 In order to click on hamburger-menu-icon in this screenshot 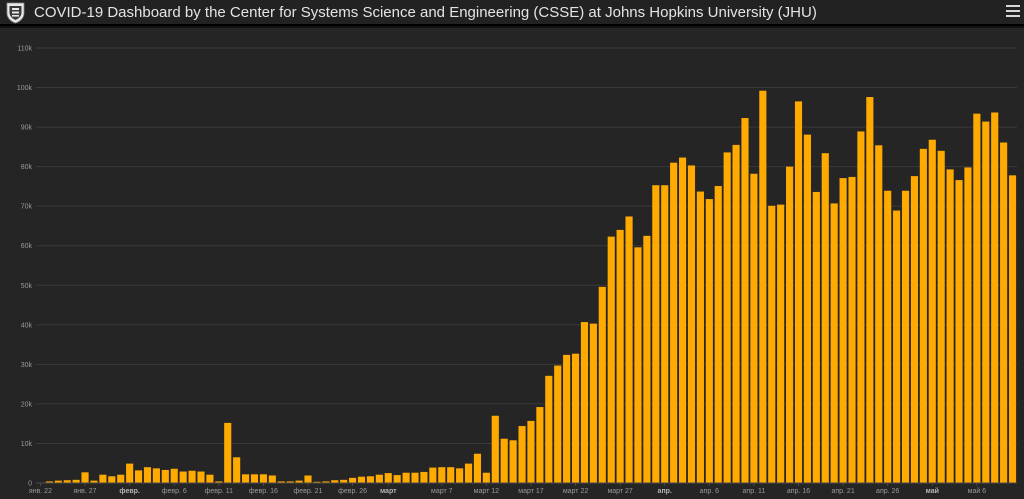, I will do `click(1013, 12)`.